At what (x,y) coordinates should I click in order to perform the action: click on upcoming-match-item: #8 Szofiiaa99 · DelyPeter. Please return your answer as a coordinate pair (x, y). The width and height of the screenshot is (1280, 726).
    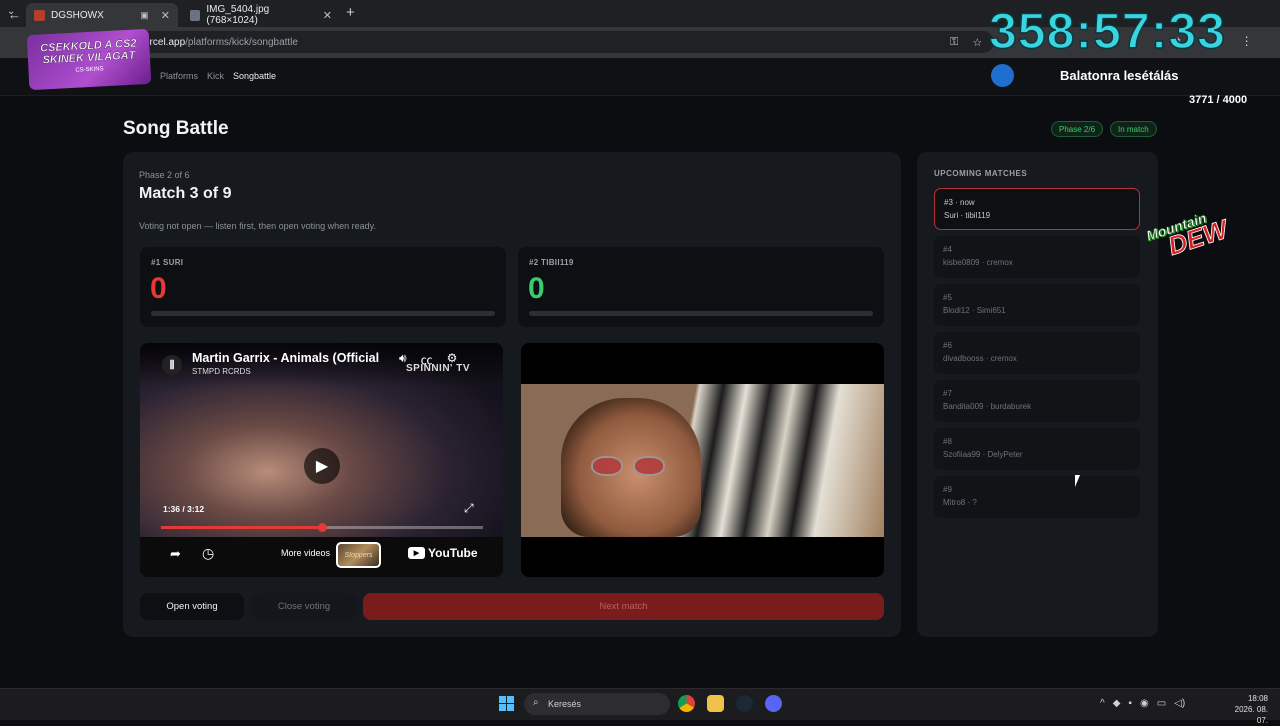
    Looking at the image, I should click on (1037, 449).